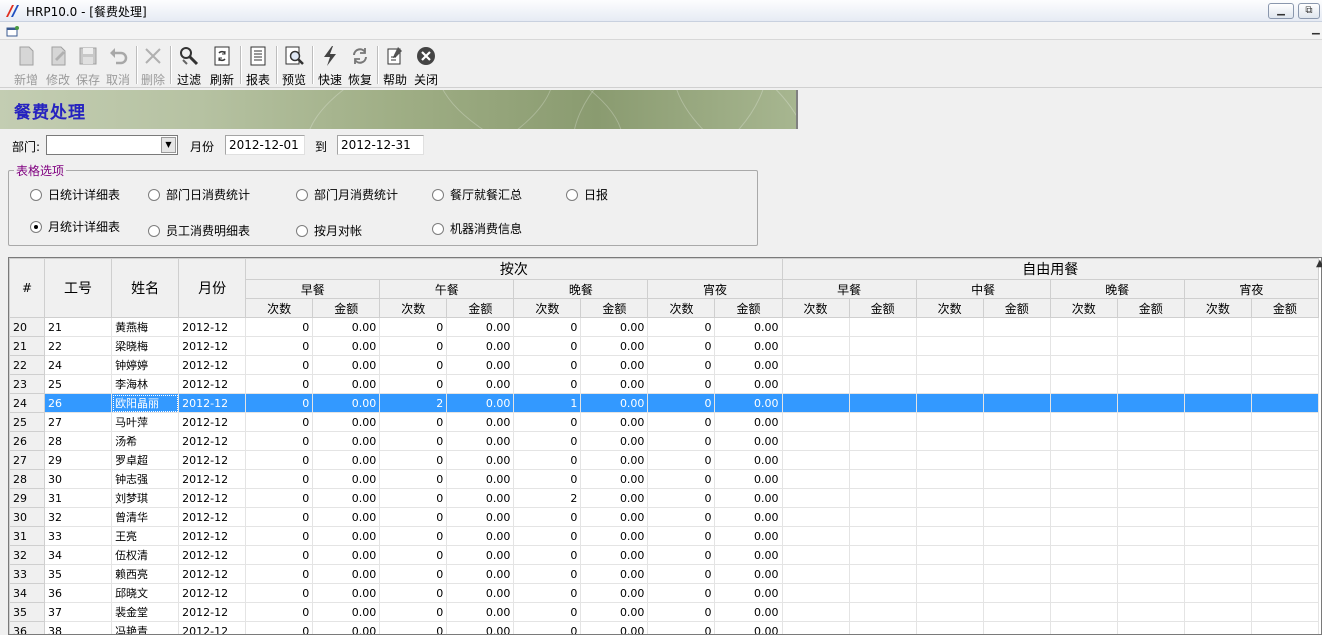 Image resolution: width=1322 pixels, height=635 pixels. What do you see at coordinates (78, 612) in the screenshot?
I see `cell-id: 37` at bounding box center [78, 612].